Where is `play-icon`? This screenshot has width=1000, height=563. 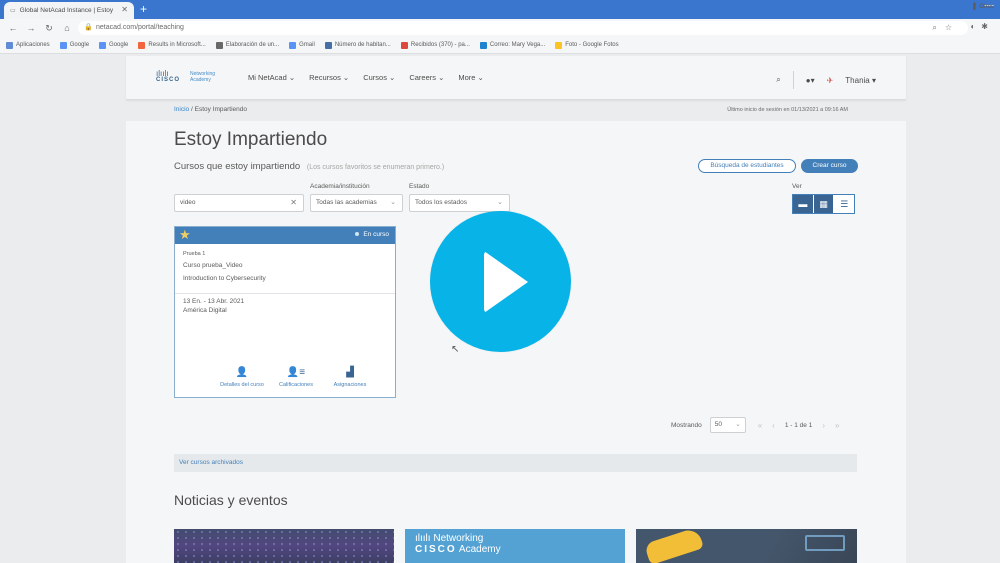
play-icon is located at coordinates (506, 282).